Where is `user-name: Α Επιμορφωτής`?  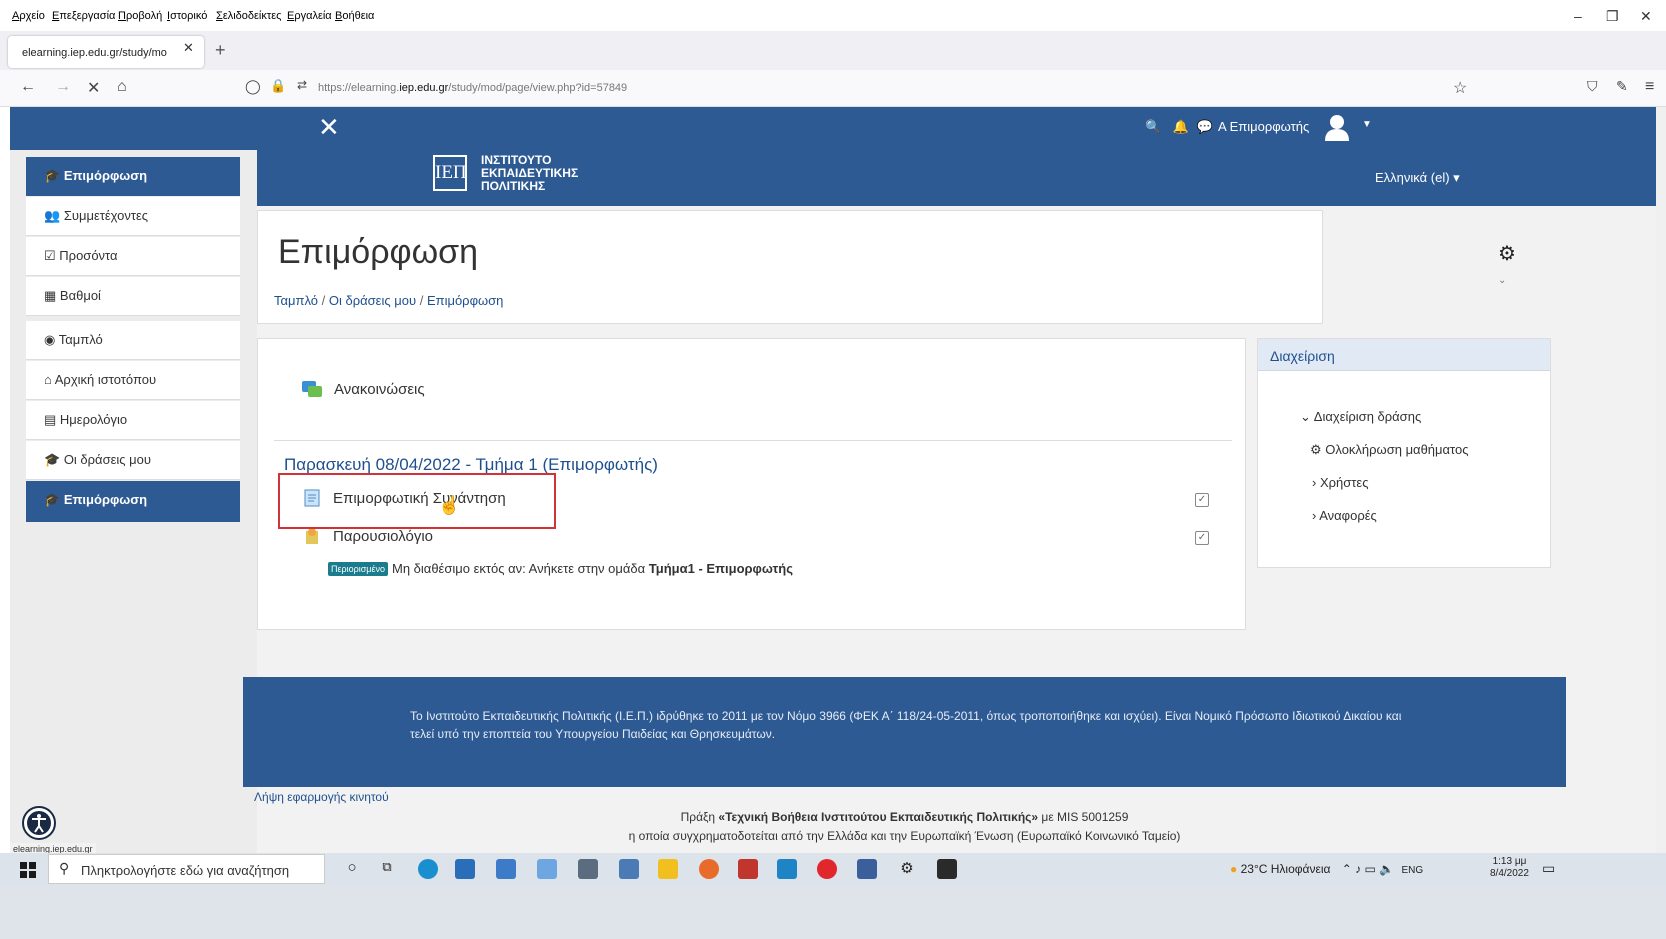 user-name: Α Επιμορφωτής is located at coordinates (1263, 126).